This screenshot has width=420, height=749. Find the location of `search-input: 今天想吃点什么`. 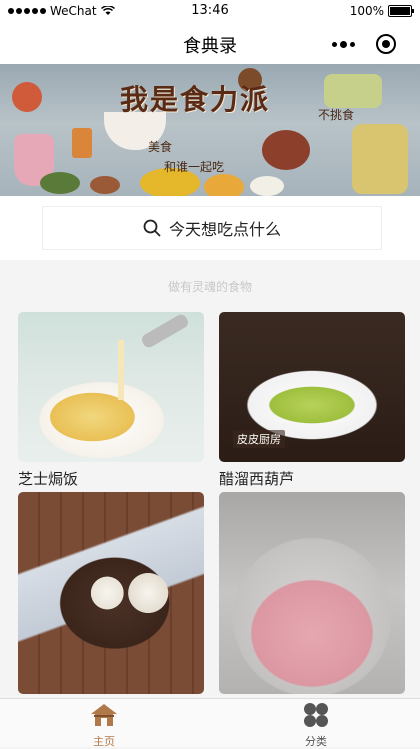

search-input: 今天想吃点什么 is located at coordinates (212, 228).